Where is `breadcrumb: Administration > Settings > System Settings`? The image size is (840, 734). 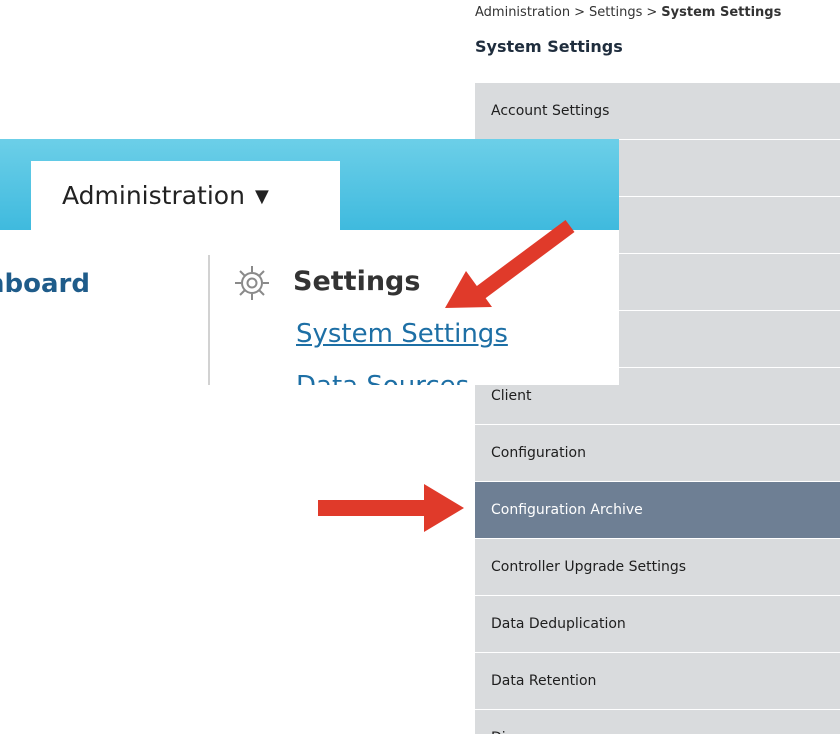
breadcrumb: Administration > Settings > System Settings is located at coordinates (657, 12).